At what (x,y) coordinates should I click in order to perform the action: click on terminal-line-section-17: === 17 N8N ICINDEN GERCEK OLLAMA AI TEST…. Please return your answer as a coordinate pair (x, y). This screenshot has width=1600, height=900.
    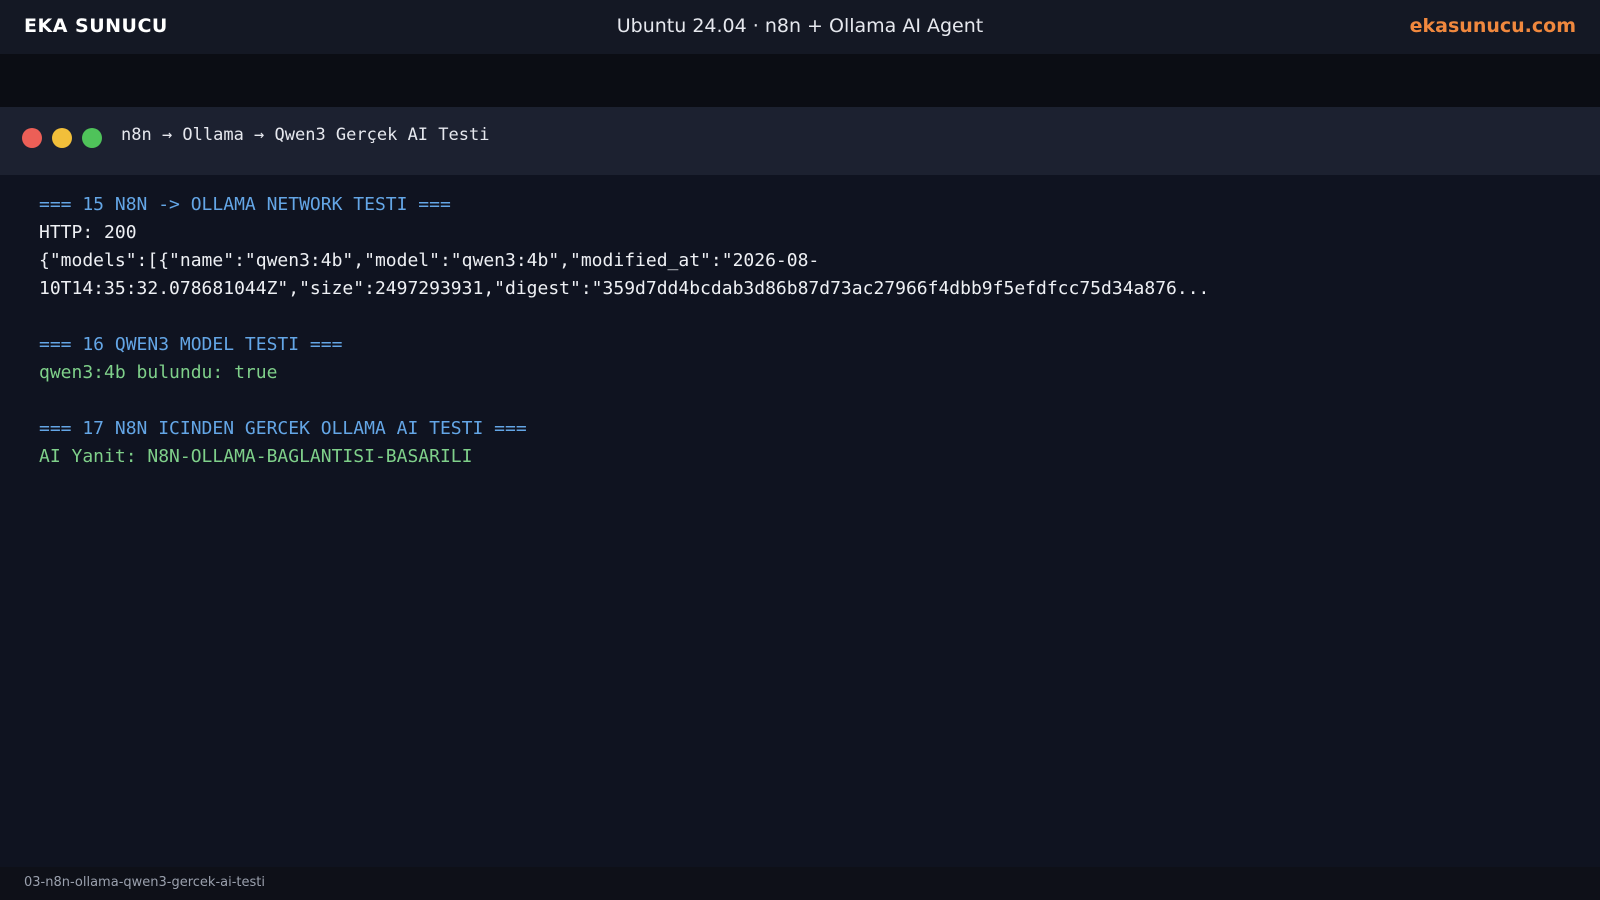
    Looking at the image, I should click on (283, 428).